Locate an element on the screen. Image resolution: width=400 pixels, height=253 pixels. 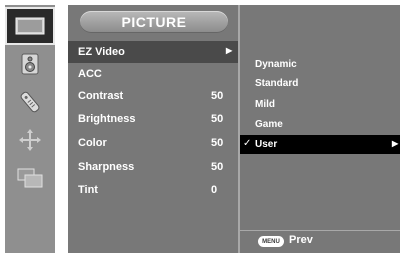
menu-item-sharpness: Sharpness 50 is located at coordinates (153, 167).